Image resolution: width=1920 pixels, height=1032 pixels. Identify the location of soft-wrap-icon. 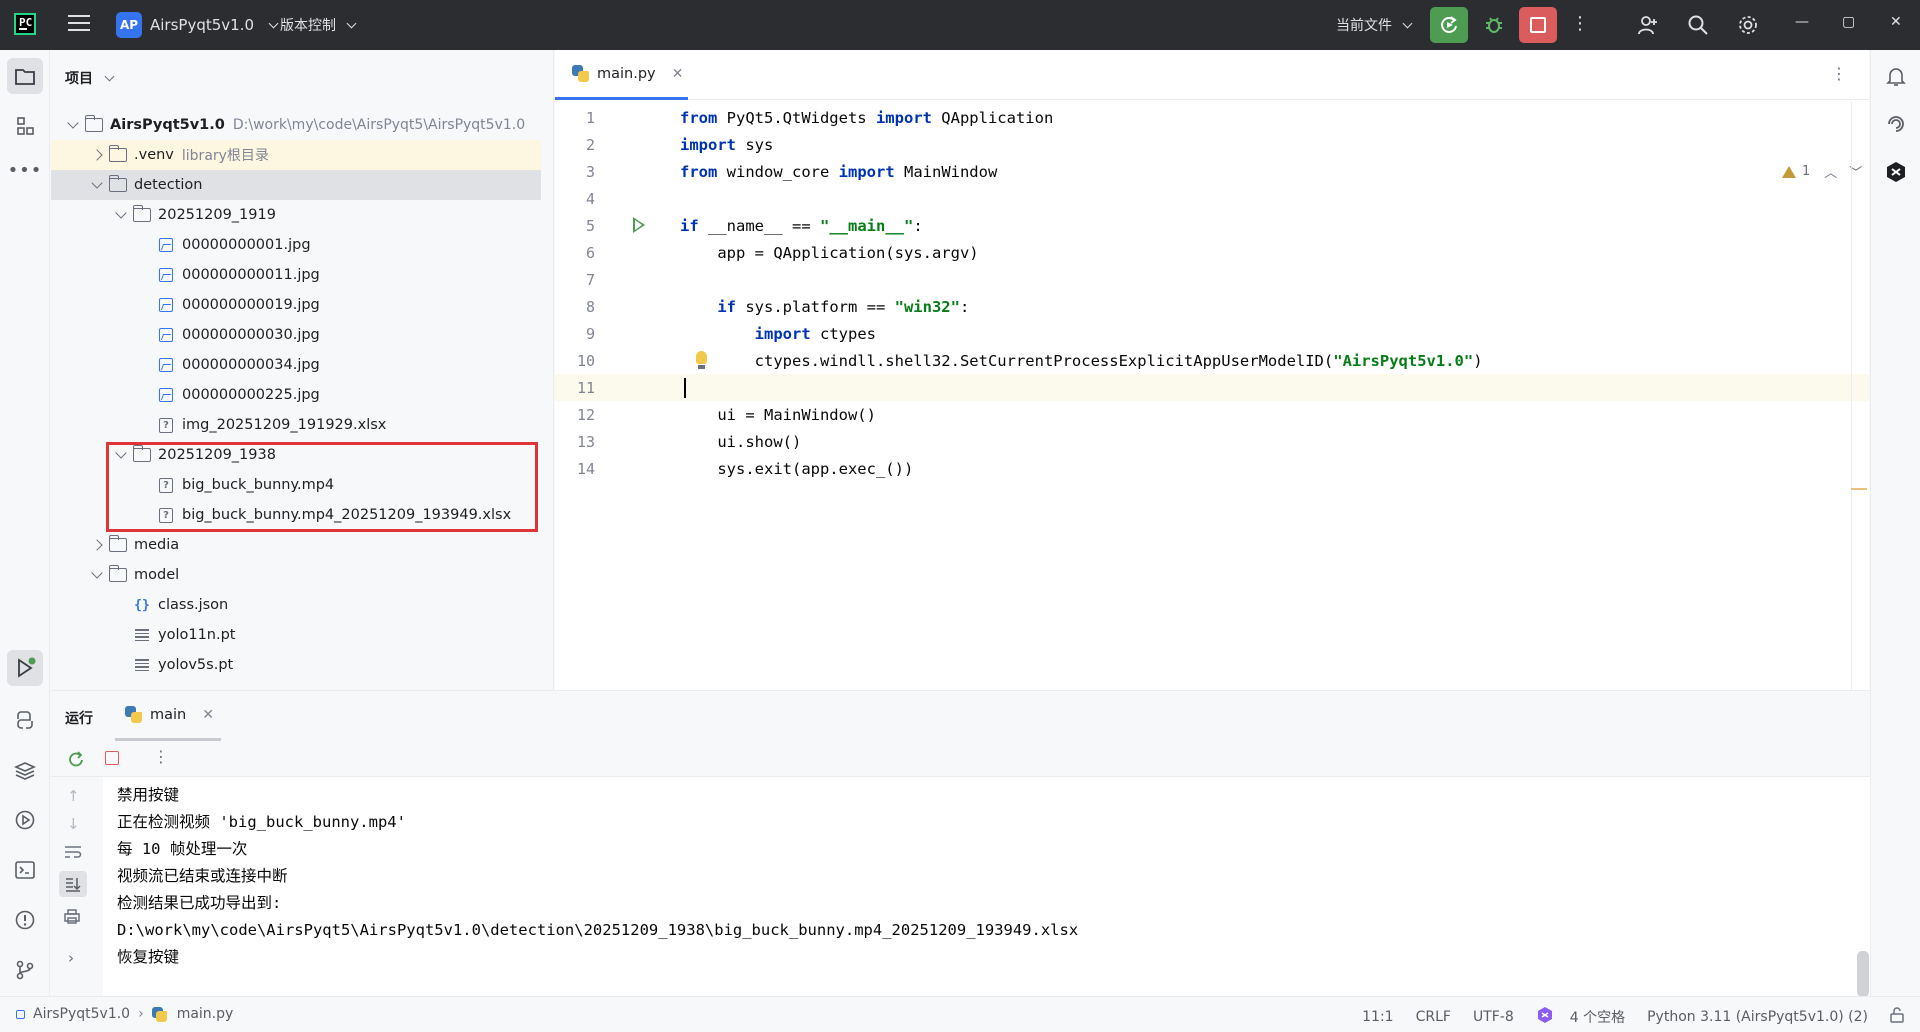
(73, 854).